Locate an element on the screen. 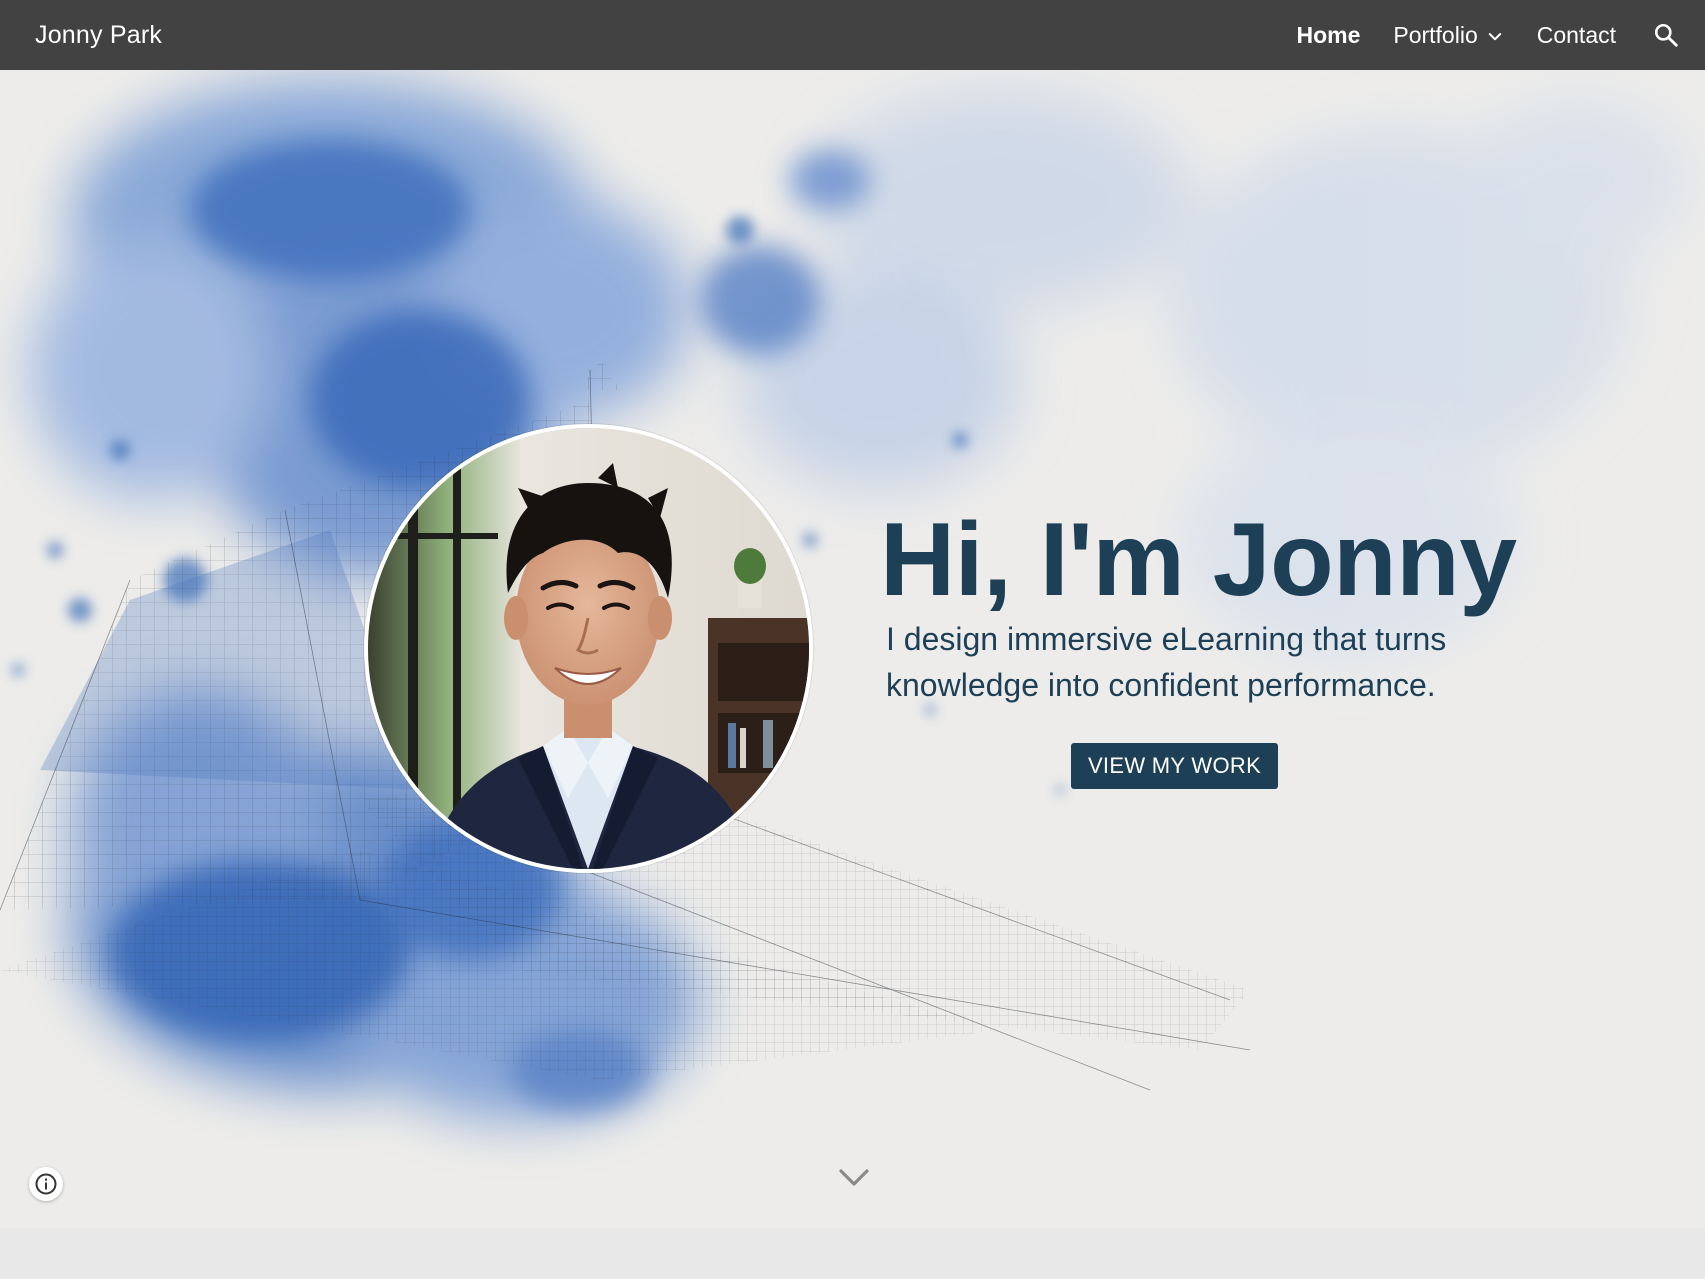 This screenshot has width=1705, height=1279. hero-tagline-line-1: I design immersive eLearning that turns is located at coordinates (1166, 639).